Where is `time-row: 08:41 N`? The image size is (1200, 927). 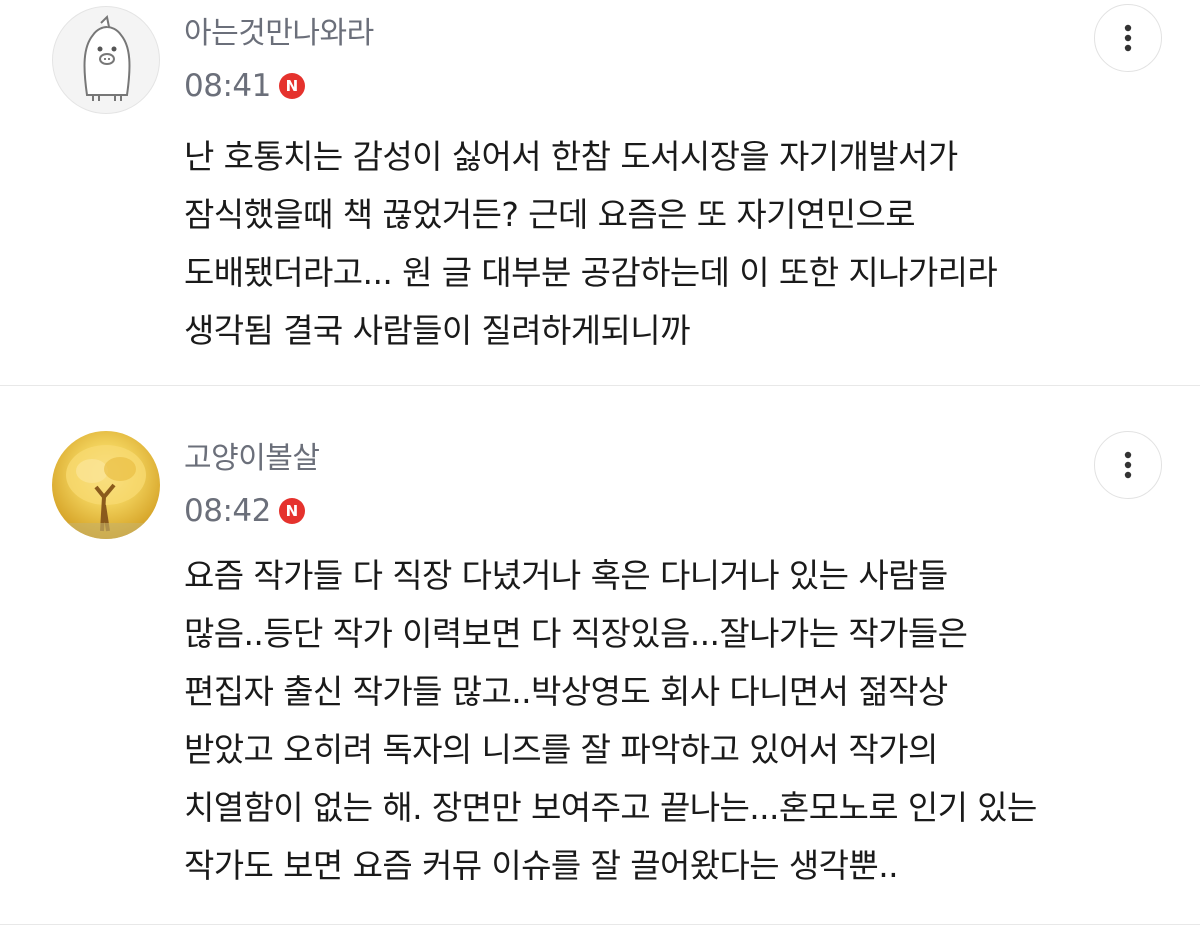 time-row: 08:41 N is located at coordinates (279, 86).